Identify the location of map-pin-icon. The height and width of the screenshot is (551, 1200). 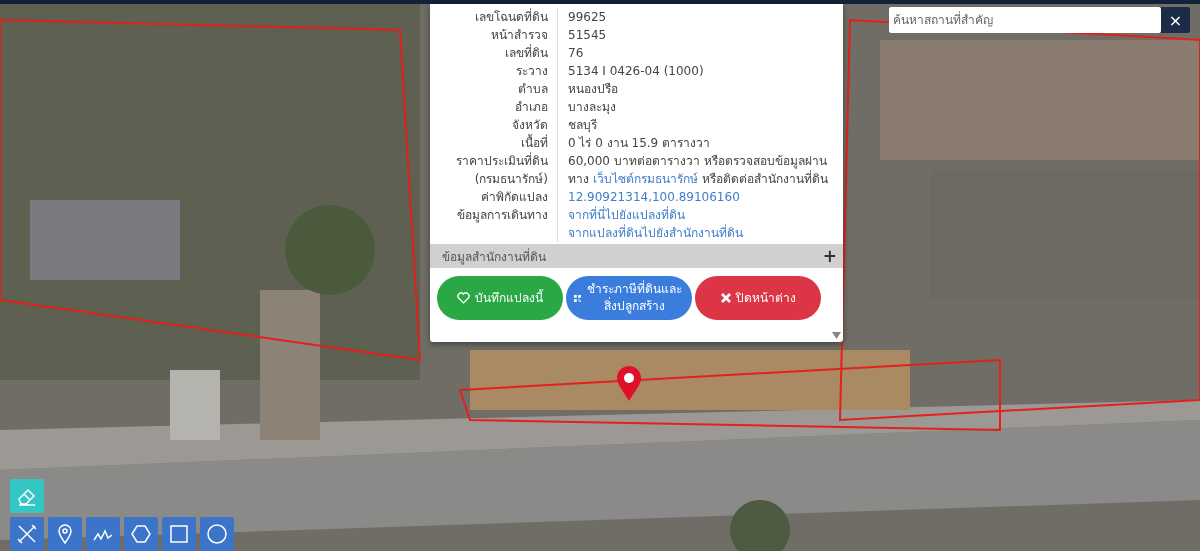
(629, 384).